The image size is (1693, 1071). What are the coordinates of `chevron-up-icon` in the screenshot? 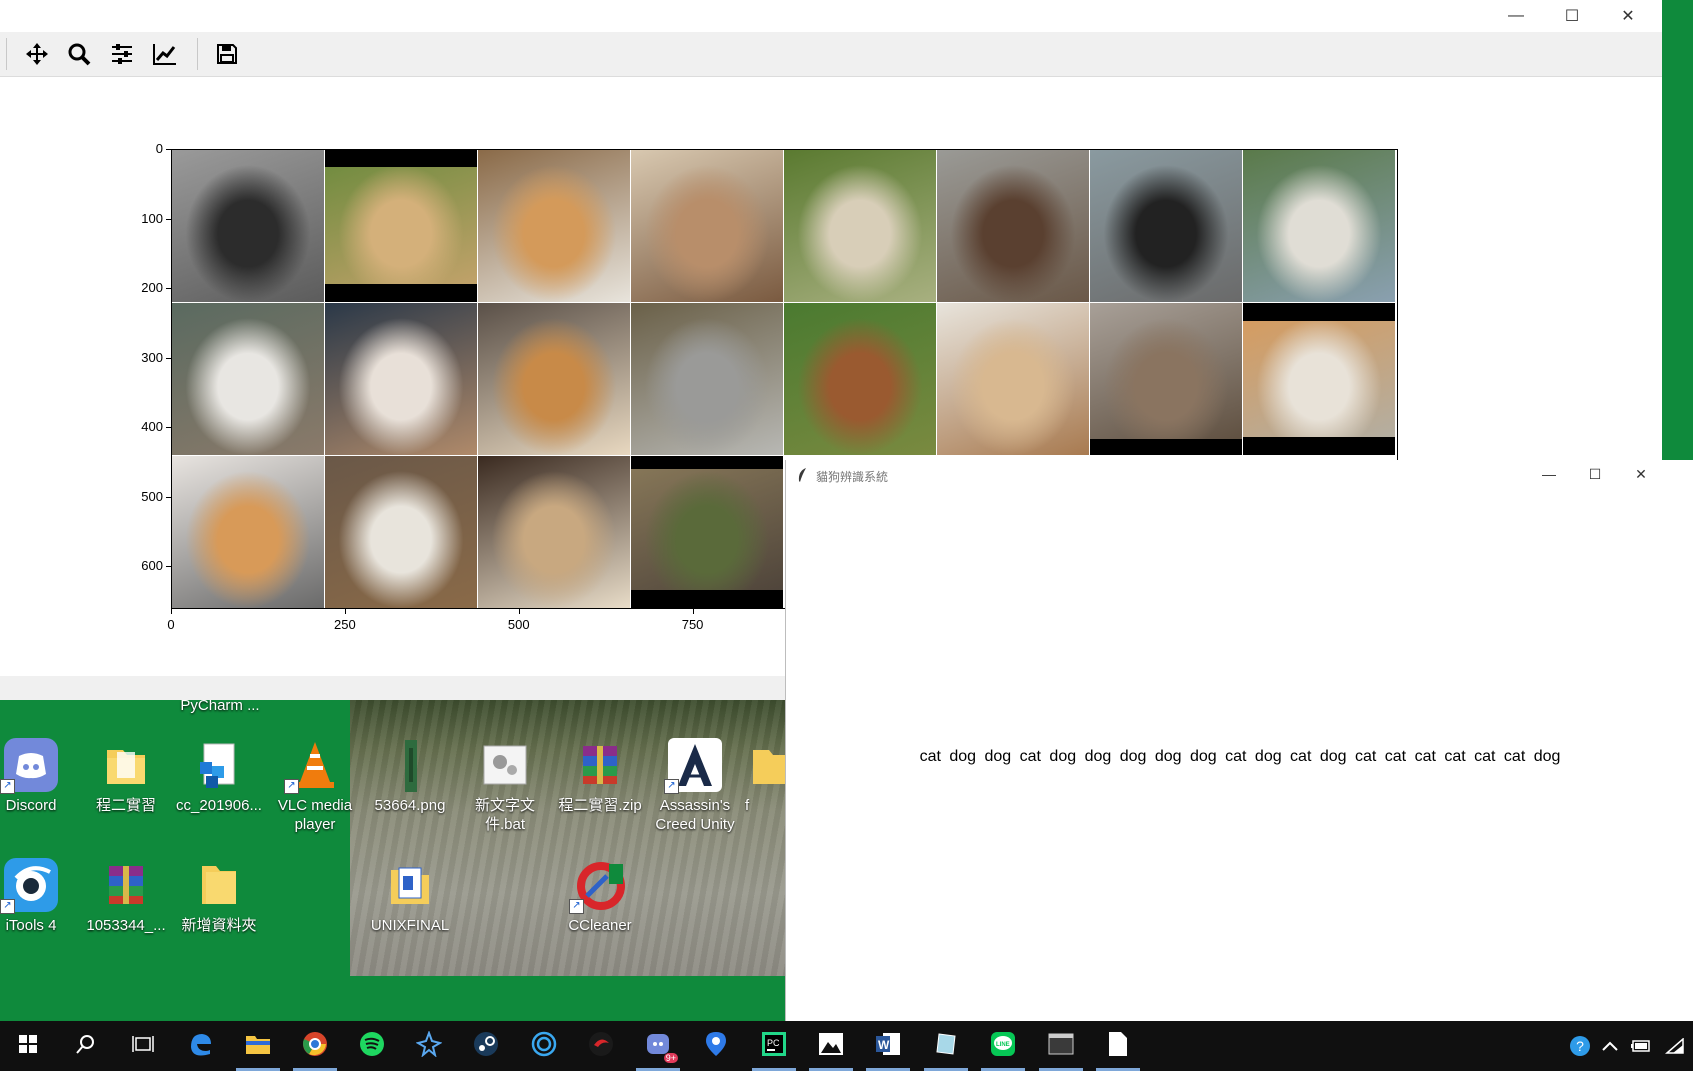 It's located at (1610, 1046).